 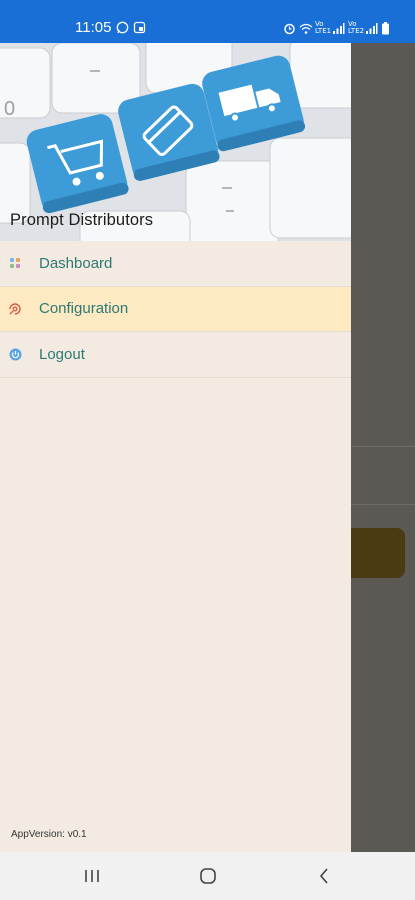 I want to click on background-button, so click(x=375, y=553).